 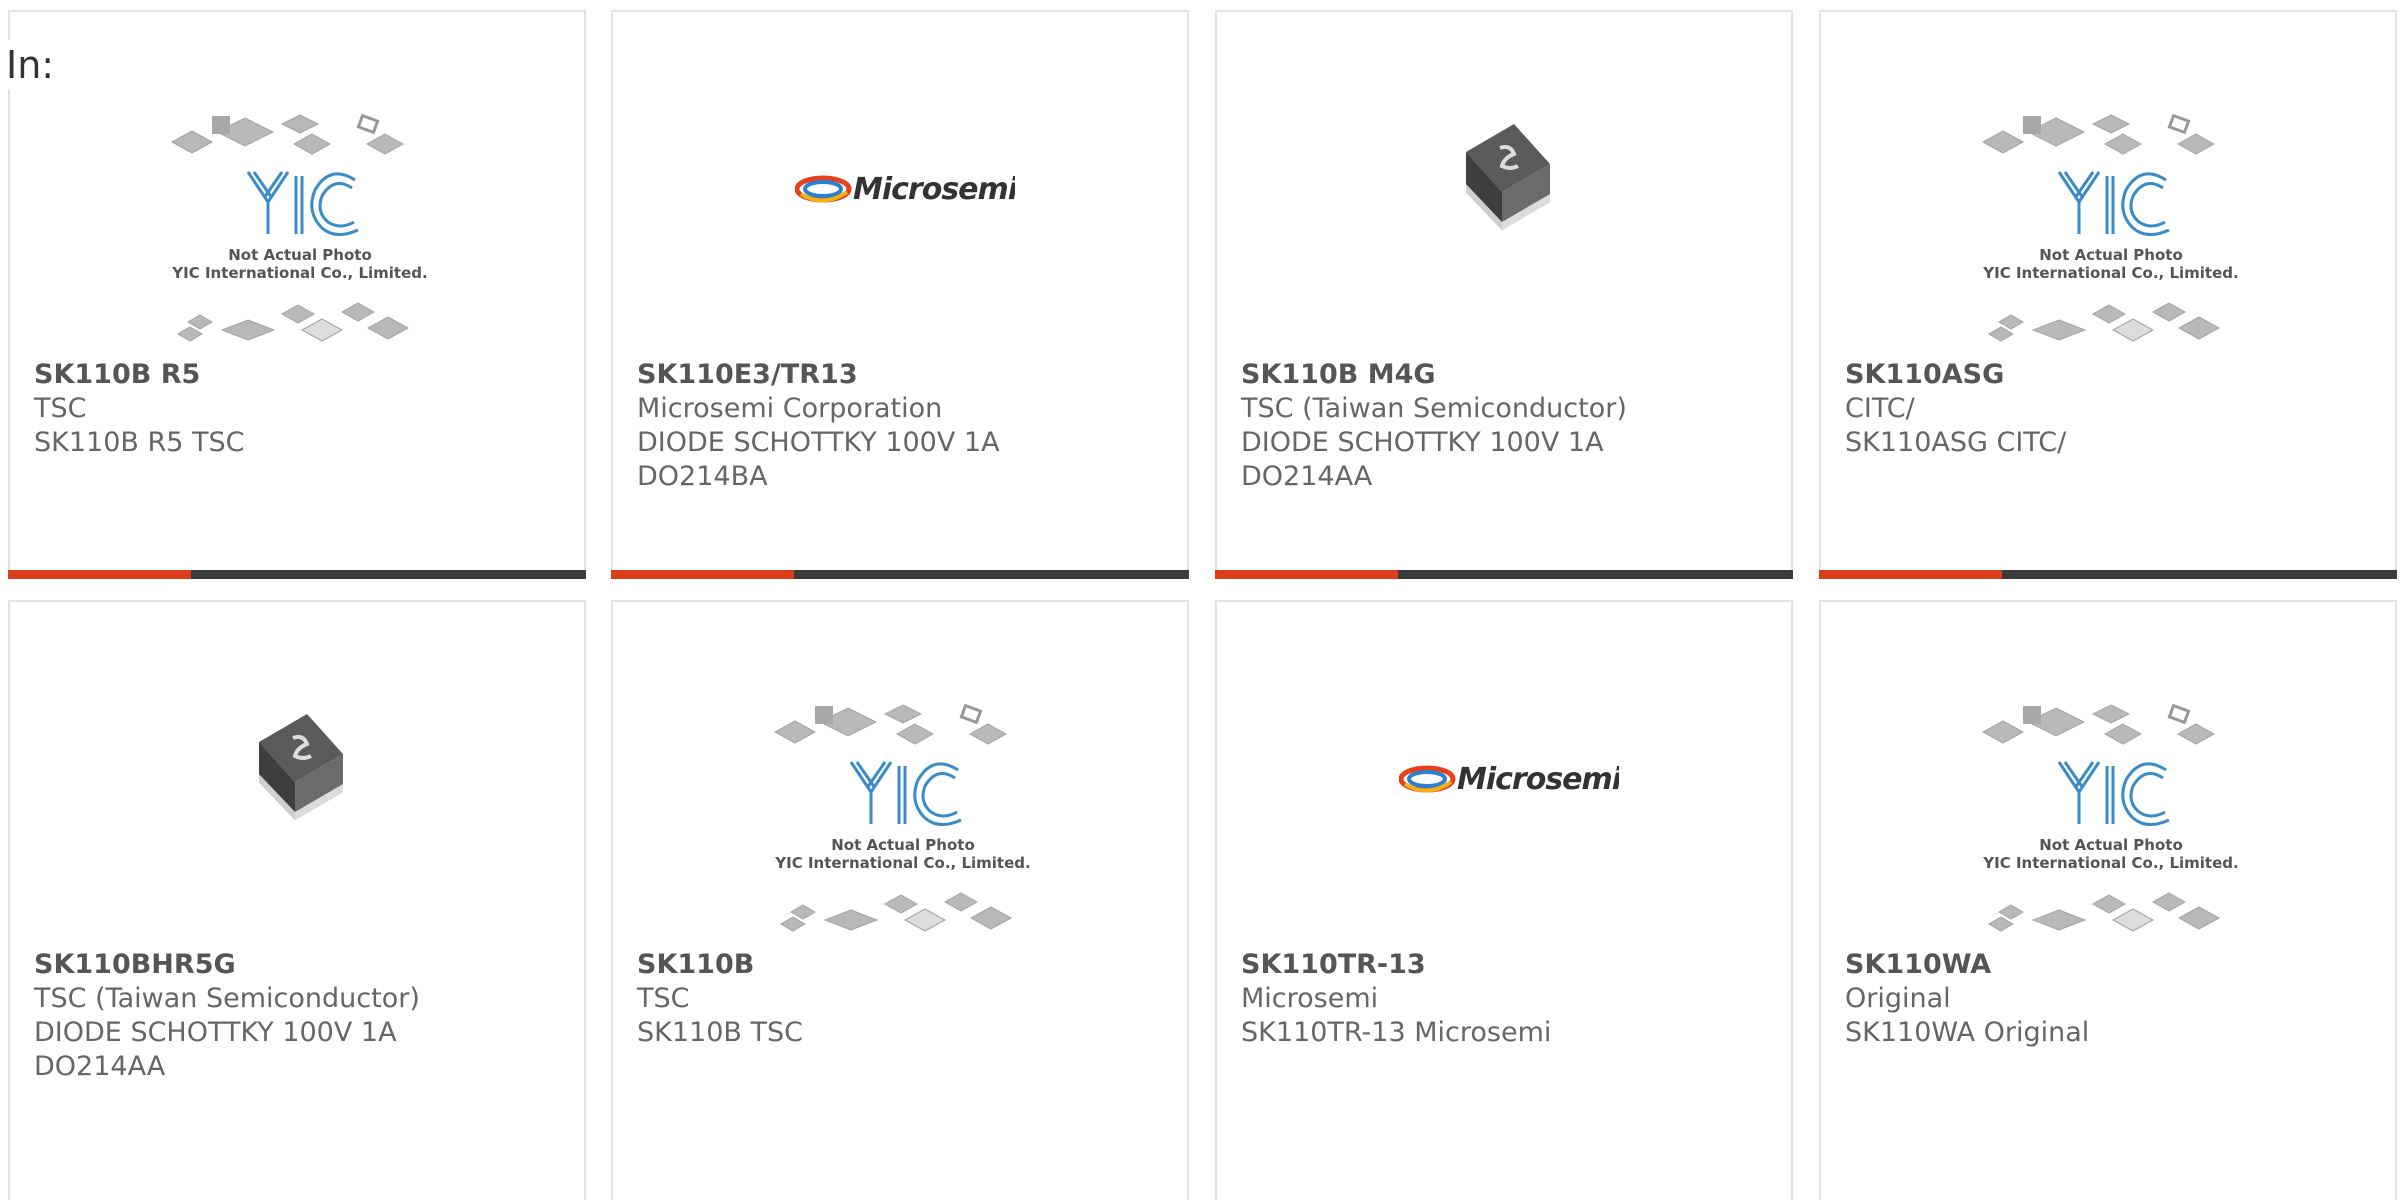 What do you see at coordinates (2115, 375) in the screenshot?
I see `part-number: SK110ASG` at bounding box center [2115, 375].